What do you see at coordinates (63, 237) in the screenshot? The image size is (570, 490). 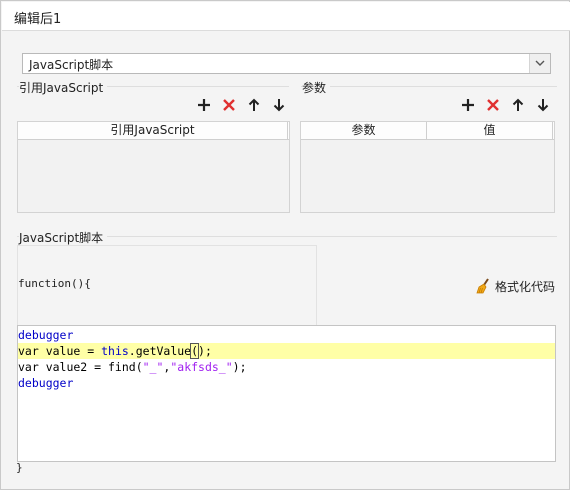 I see `script-section-label: JavaScript脚本` at bounding box center [63, 237].